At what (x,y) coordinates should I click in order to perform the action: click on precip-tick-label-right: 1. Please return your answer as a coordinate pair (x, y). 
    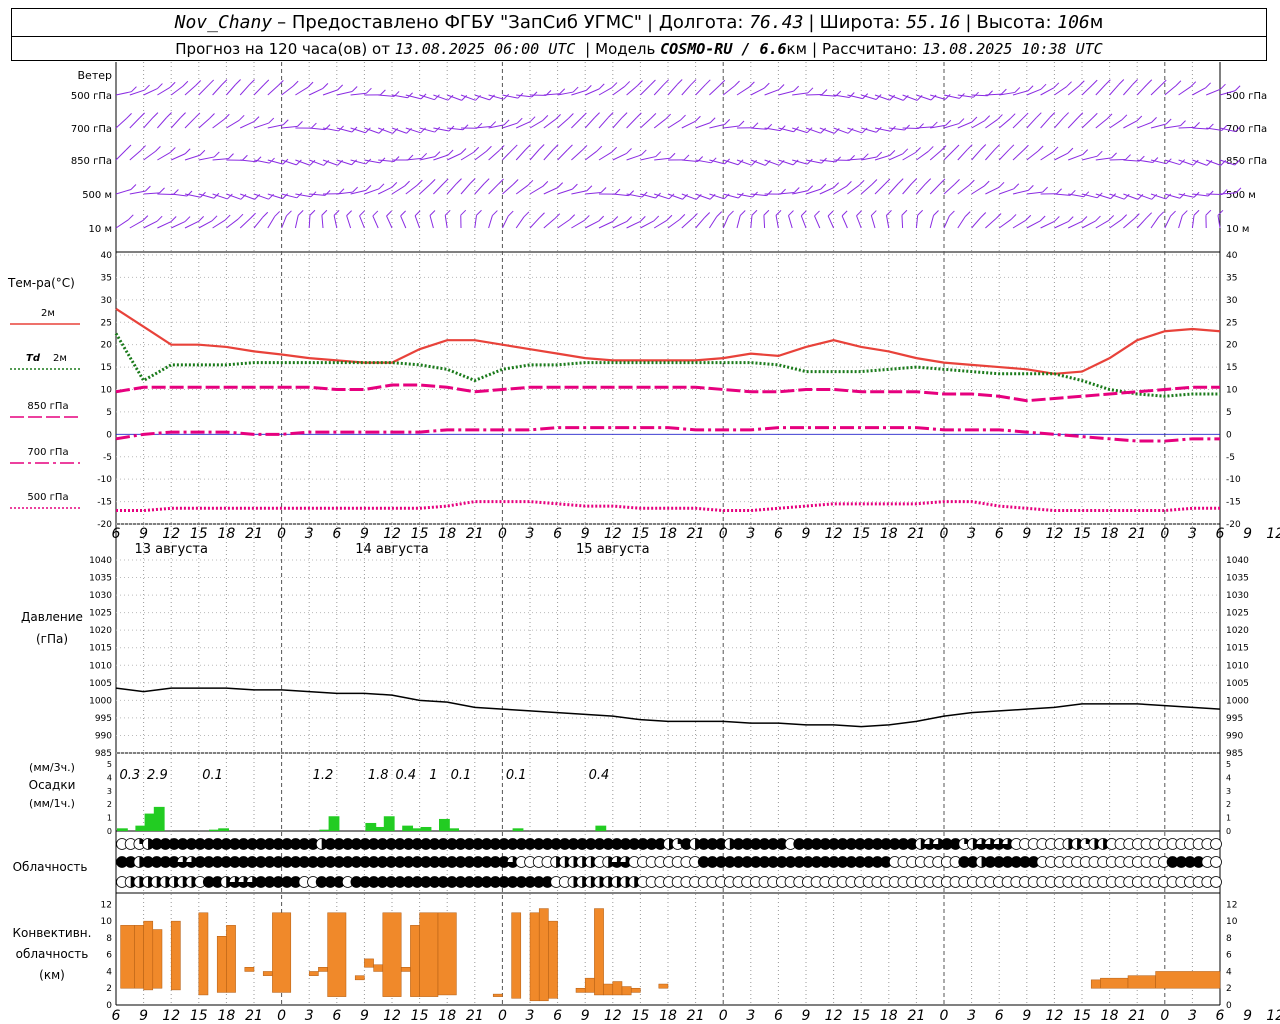
    Looking at the image, I should click on (1228, 818).